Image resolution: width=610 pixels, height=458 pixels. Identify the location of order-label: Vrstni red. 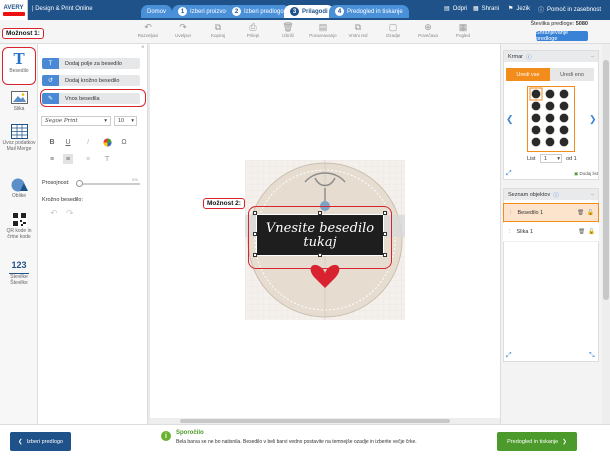
(358, 35).